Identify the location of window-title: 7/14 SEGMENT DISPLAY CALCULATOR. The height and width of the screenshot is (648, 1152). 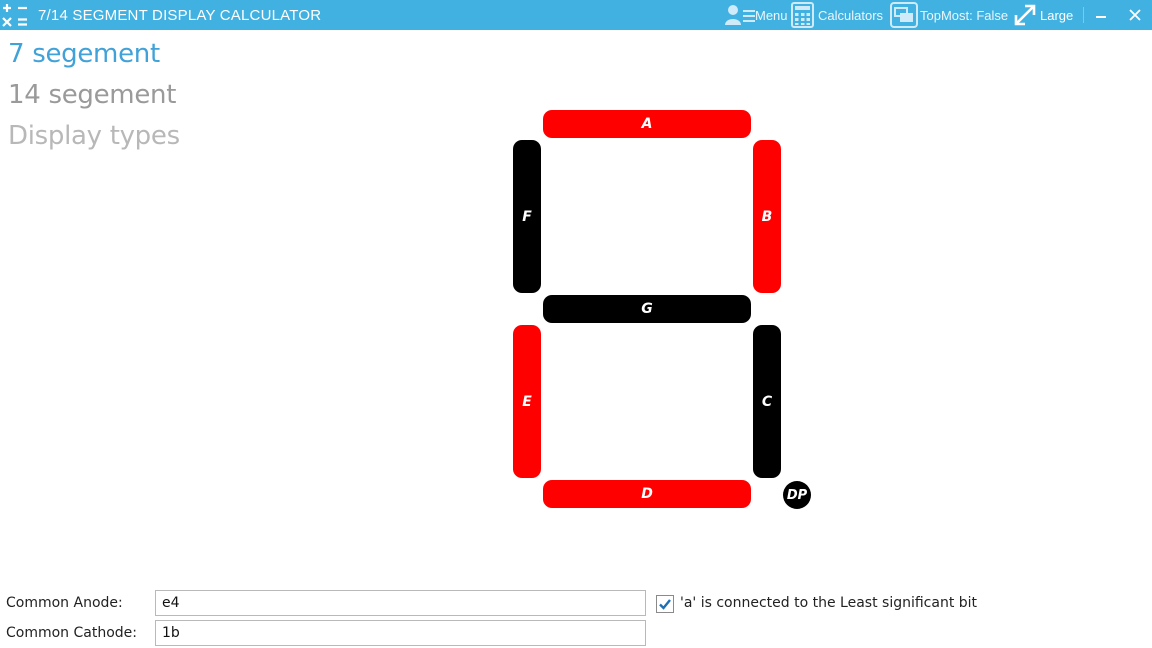
(180, 15).